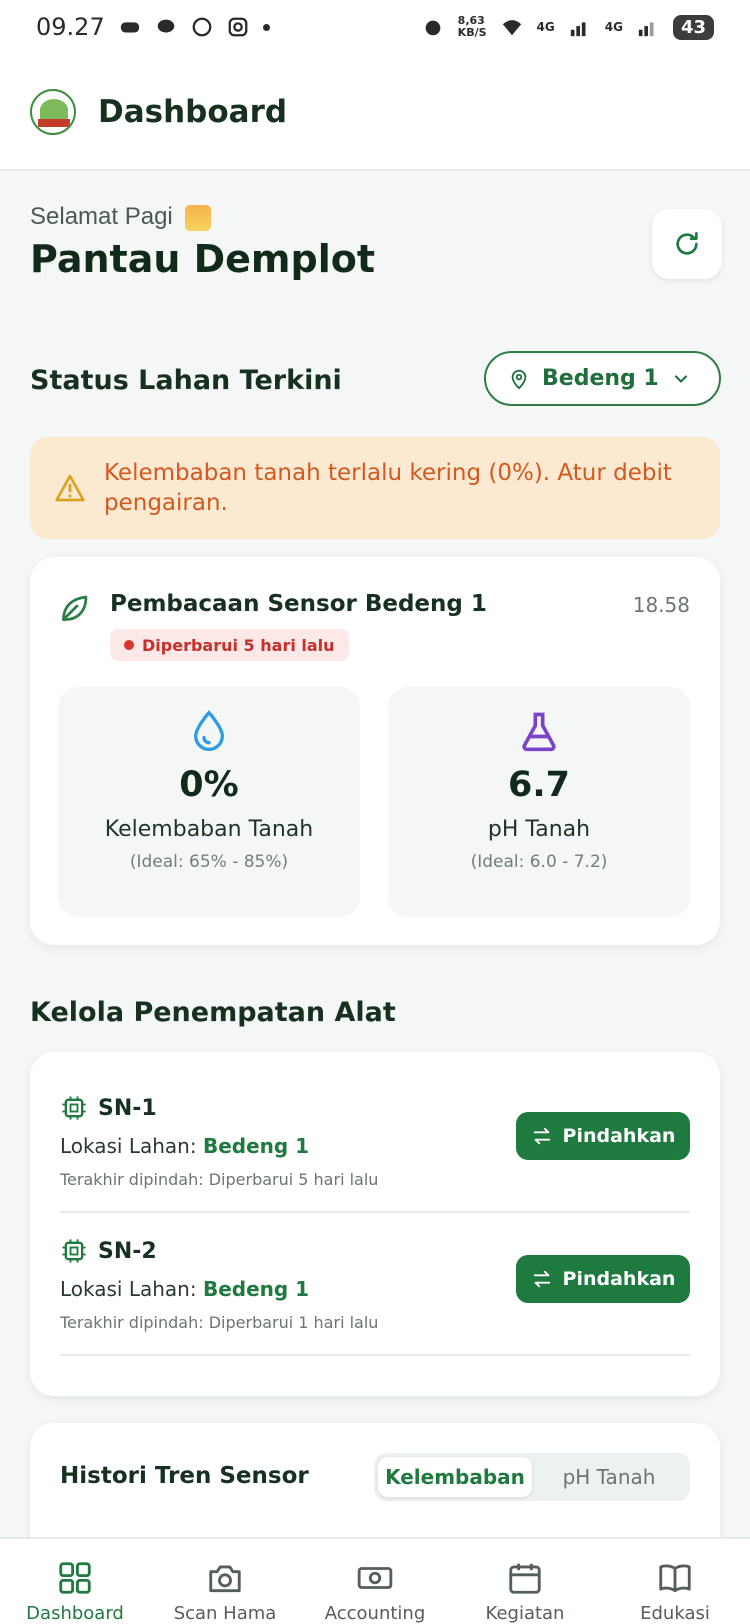 The width and height of the screenshot is (750, 1624). Describe the element at coordinates (525, 1578) in the screenshot. I see `calendar-icon` at that location.